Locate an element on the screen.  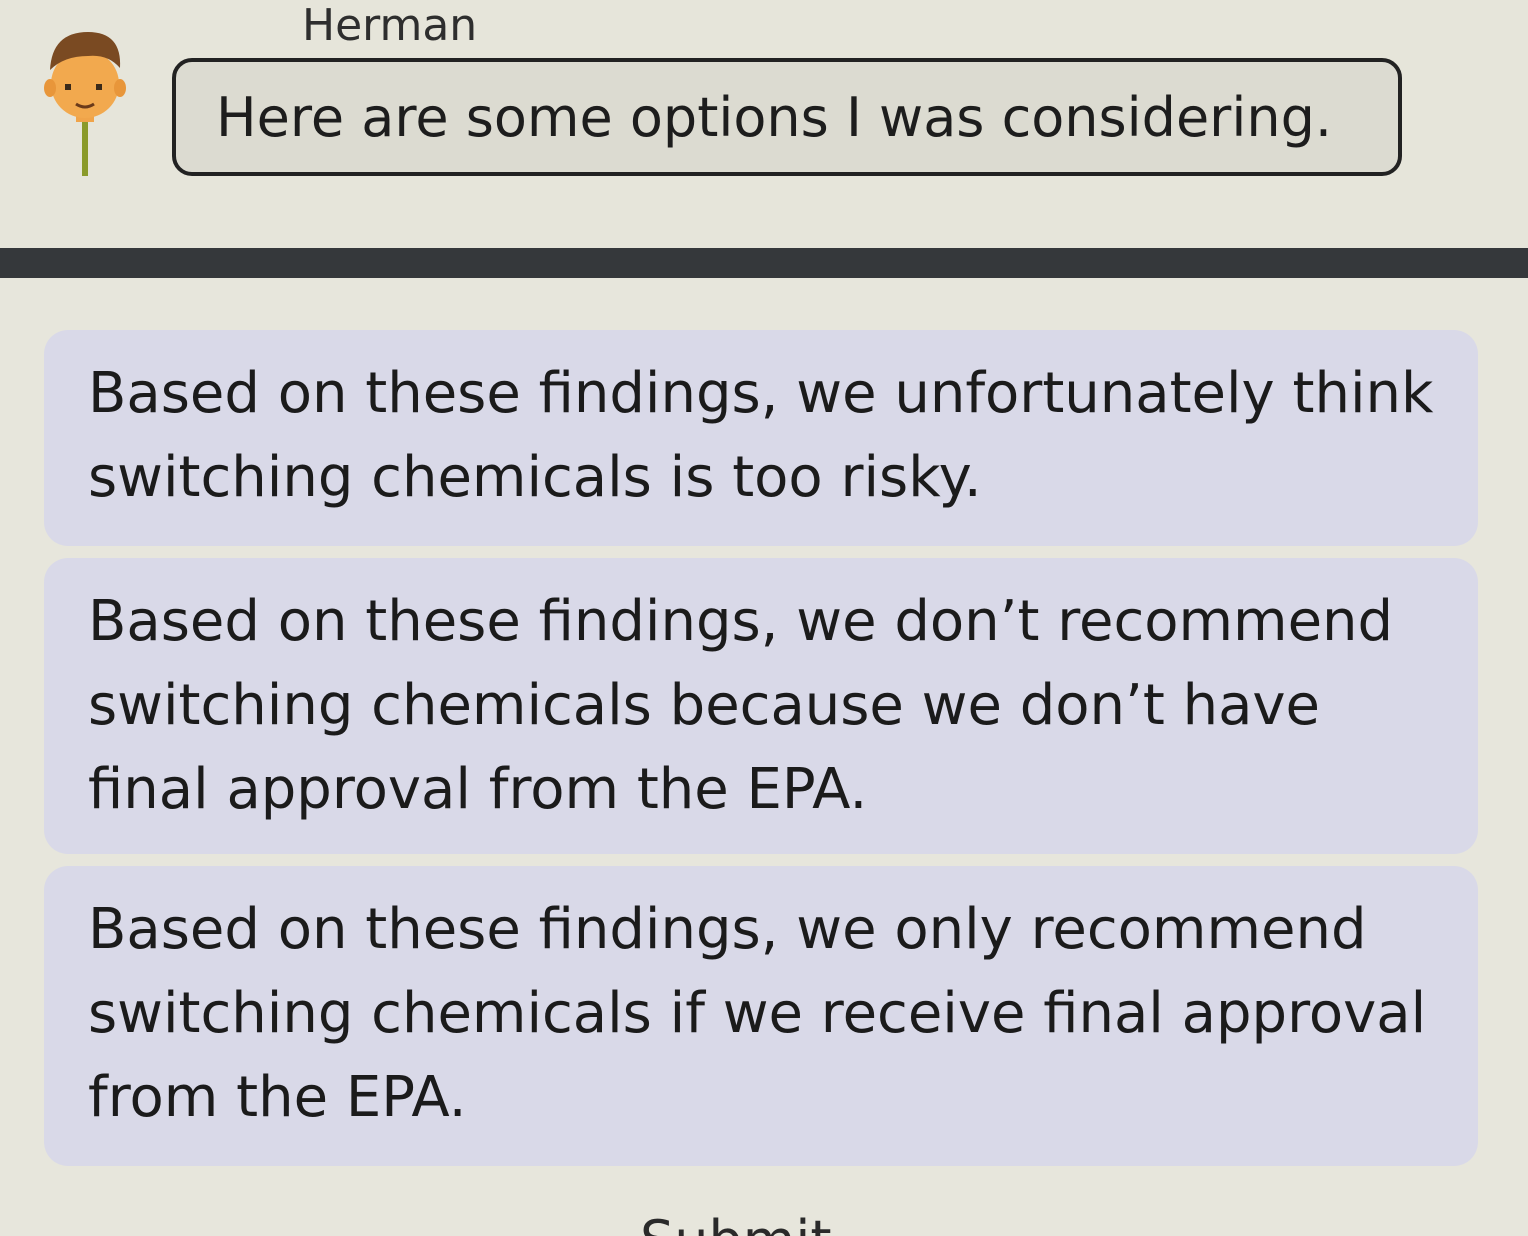
speech-bubble: Here are some options I was considering. is located at coordinates (787, 117).